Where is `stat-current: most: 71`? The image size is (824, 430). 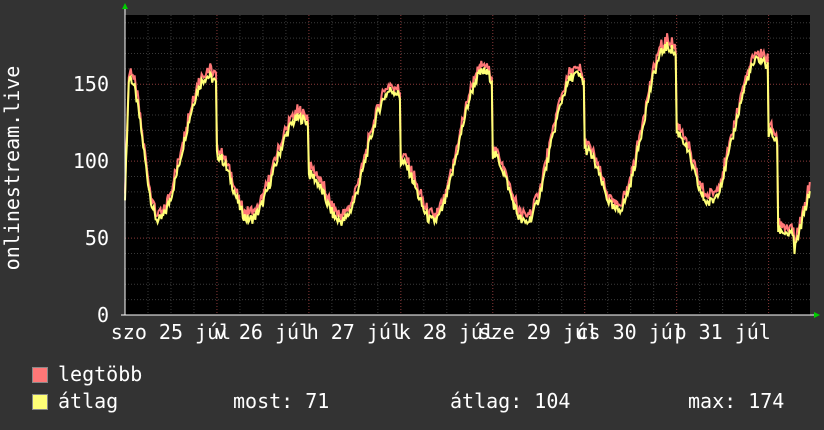
stat-current: most: 71 is located at coordinates (281, 401).